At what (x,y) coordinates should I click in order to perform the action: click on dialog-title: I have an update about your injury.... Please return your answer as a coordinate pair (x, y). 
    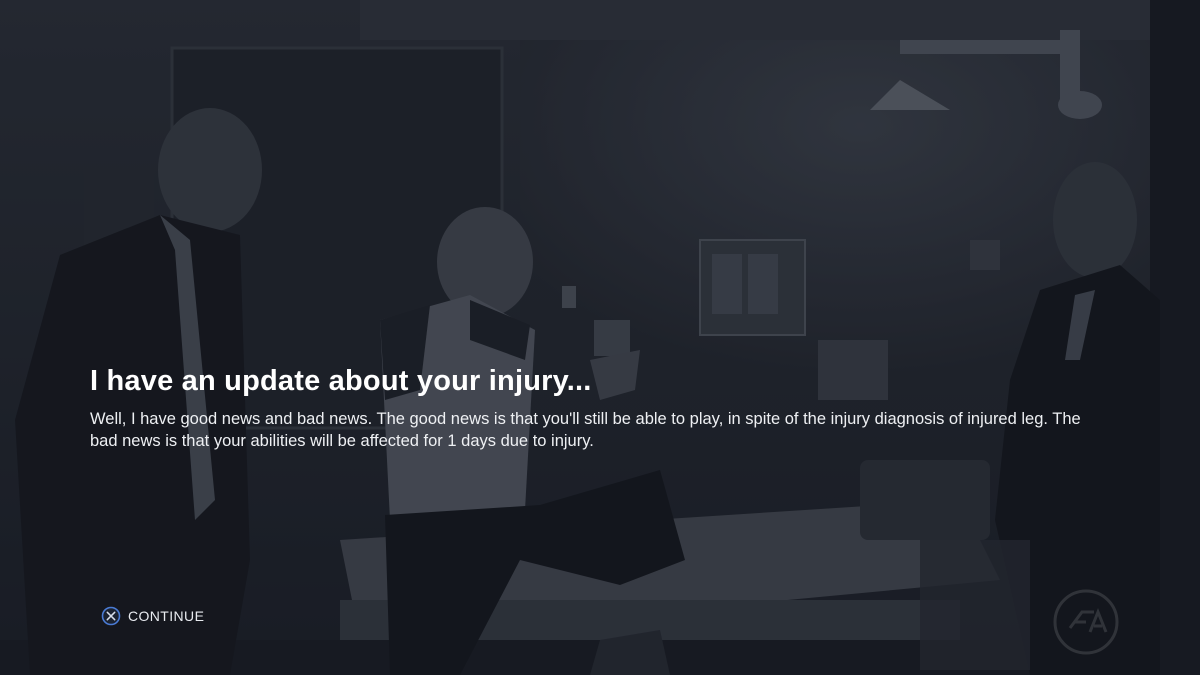
    Looking at the image, I should click on (341, 381).